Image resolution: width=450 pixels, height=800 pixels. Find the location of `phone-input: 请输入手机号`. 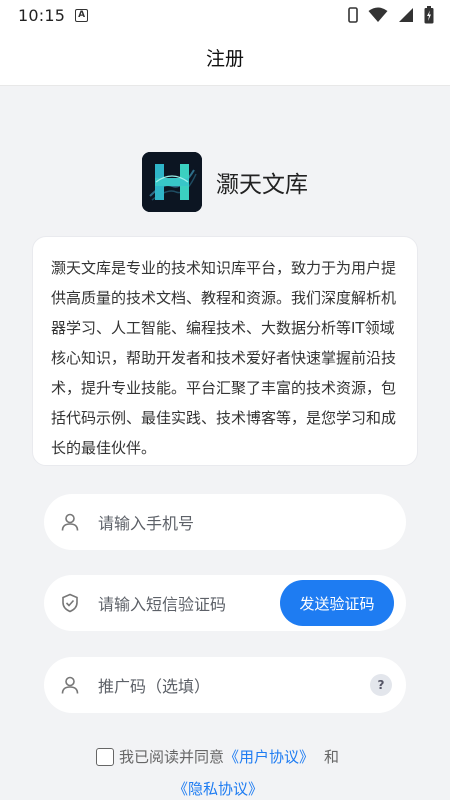

phone-input: 请输入手机号 is located at coordinates (146, 522).